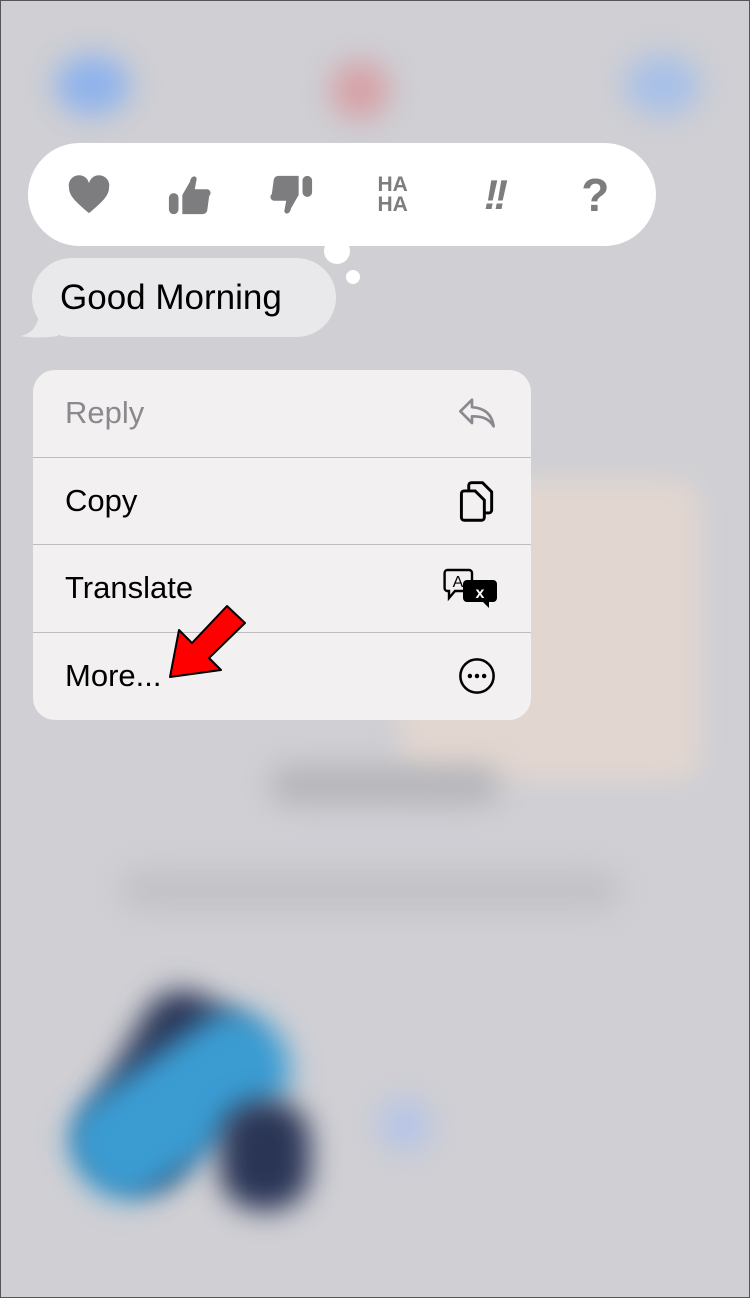 The image size is (750, 1298). I want to click on red-arrow-annotation, so click(207, 641).